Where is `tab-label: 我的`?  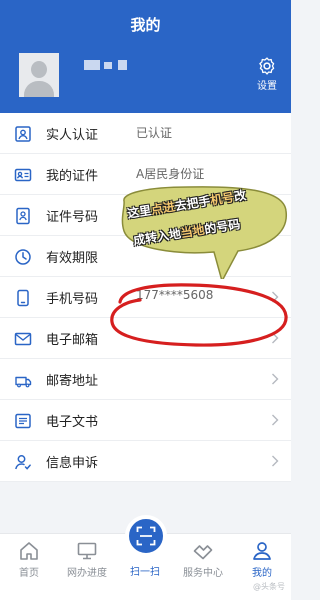 tab-label: 我的 is located at coordinates (262, 573).